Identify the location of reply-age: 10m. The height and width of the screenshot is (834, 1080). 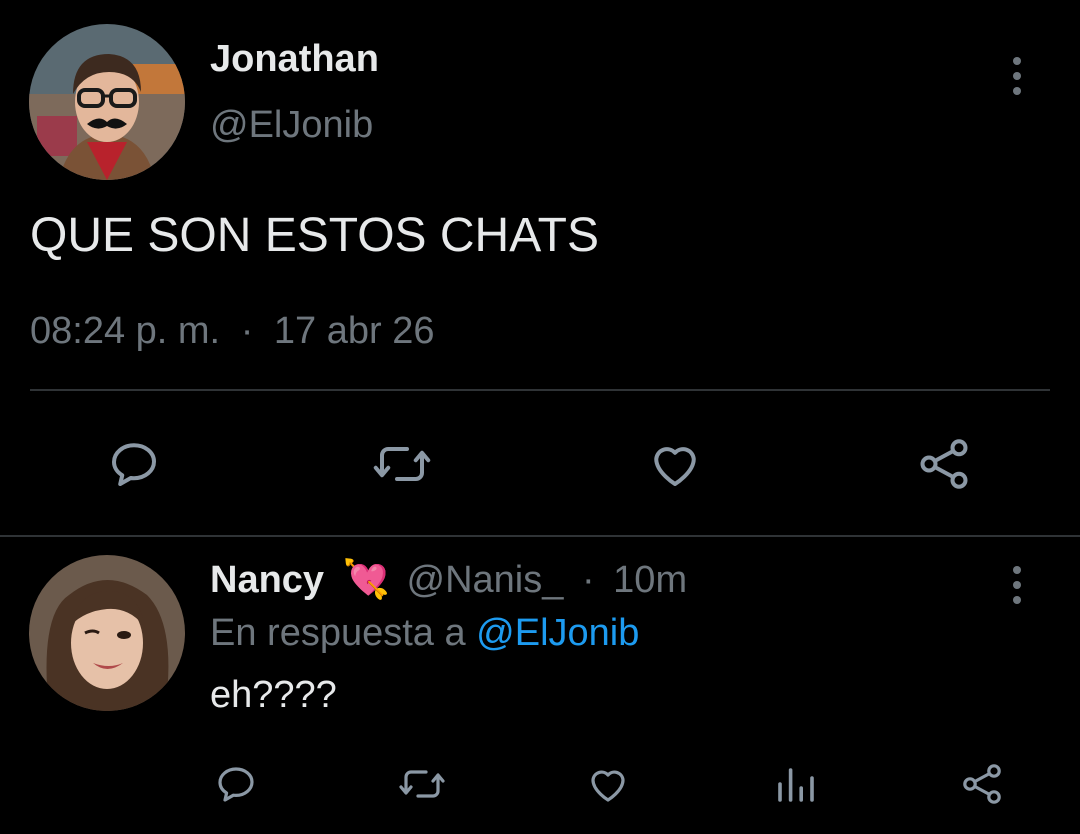
(650, 580).